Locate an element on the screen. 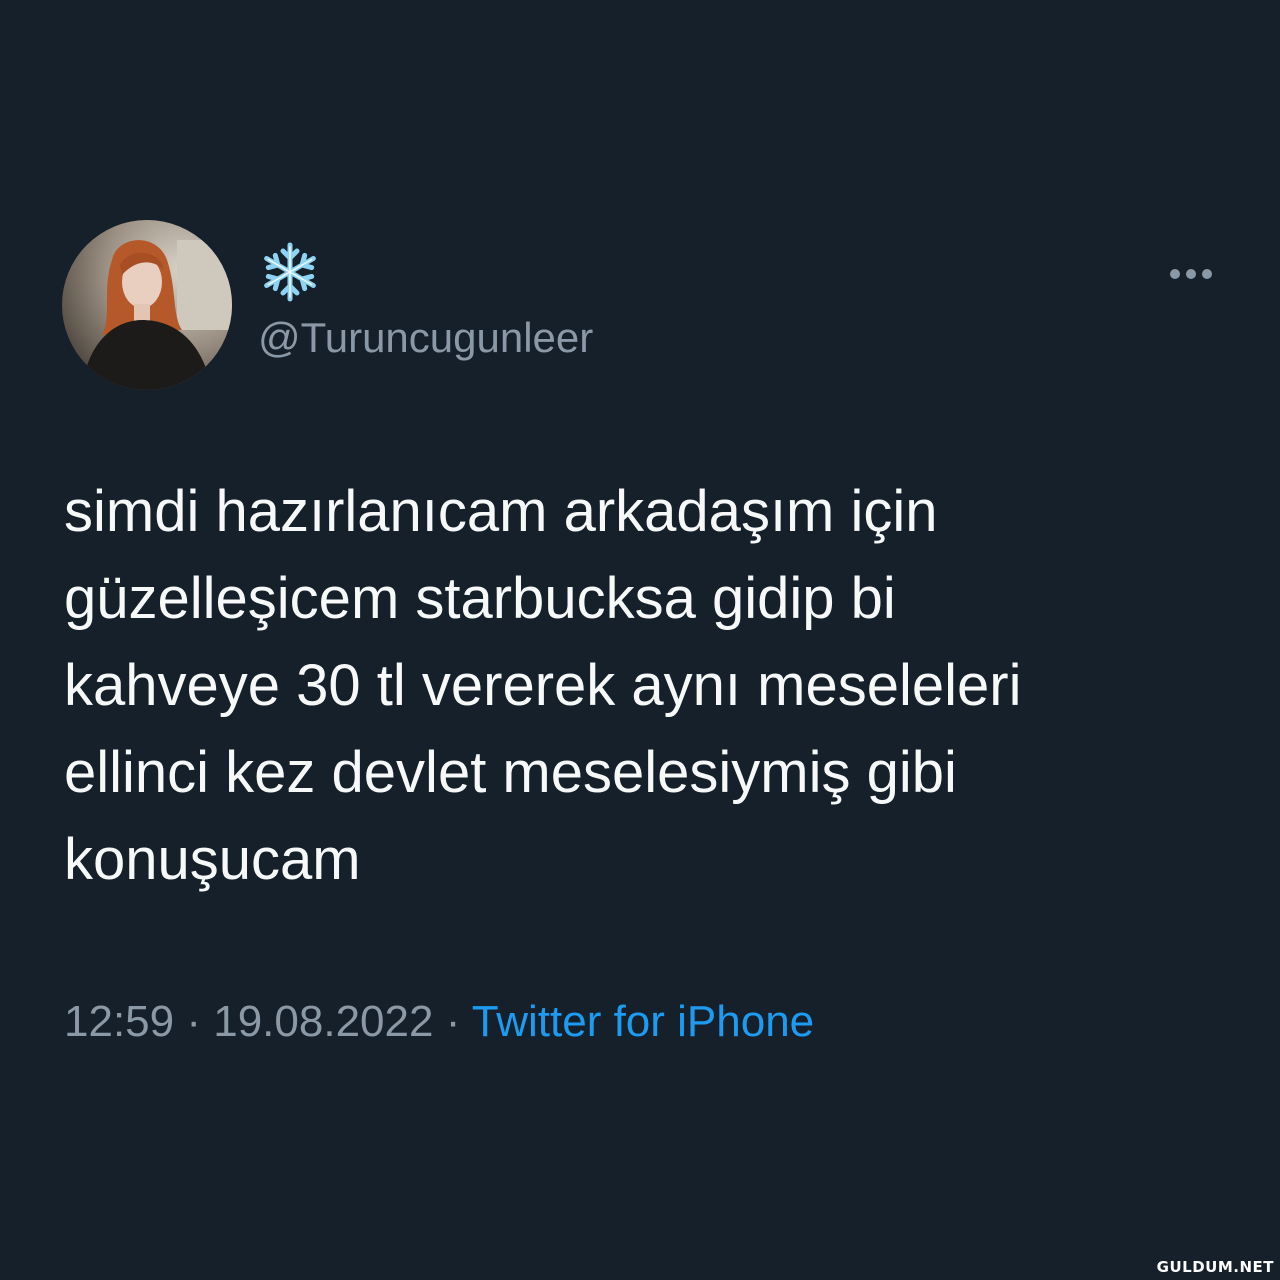 The image size is (1280, 1280). snowflake-icon is located at coordinates (290, 272).